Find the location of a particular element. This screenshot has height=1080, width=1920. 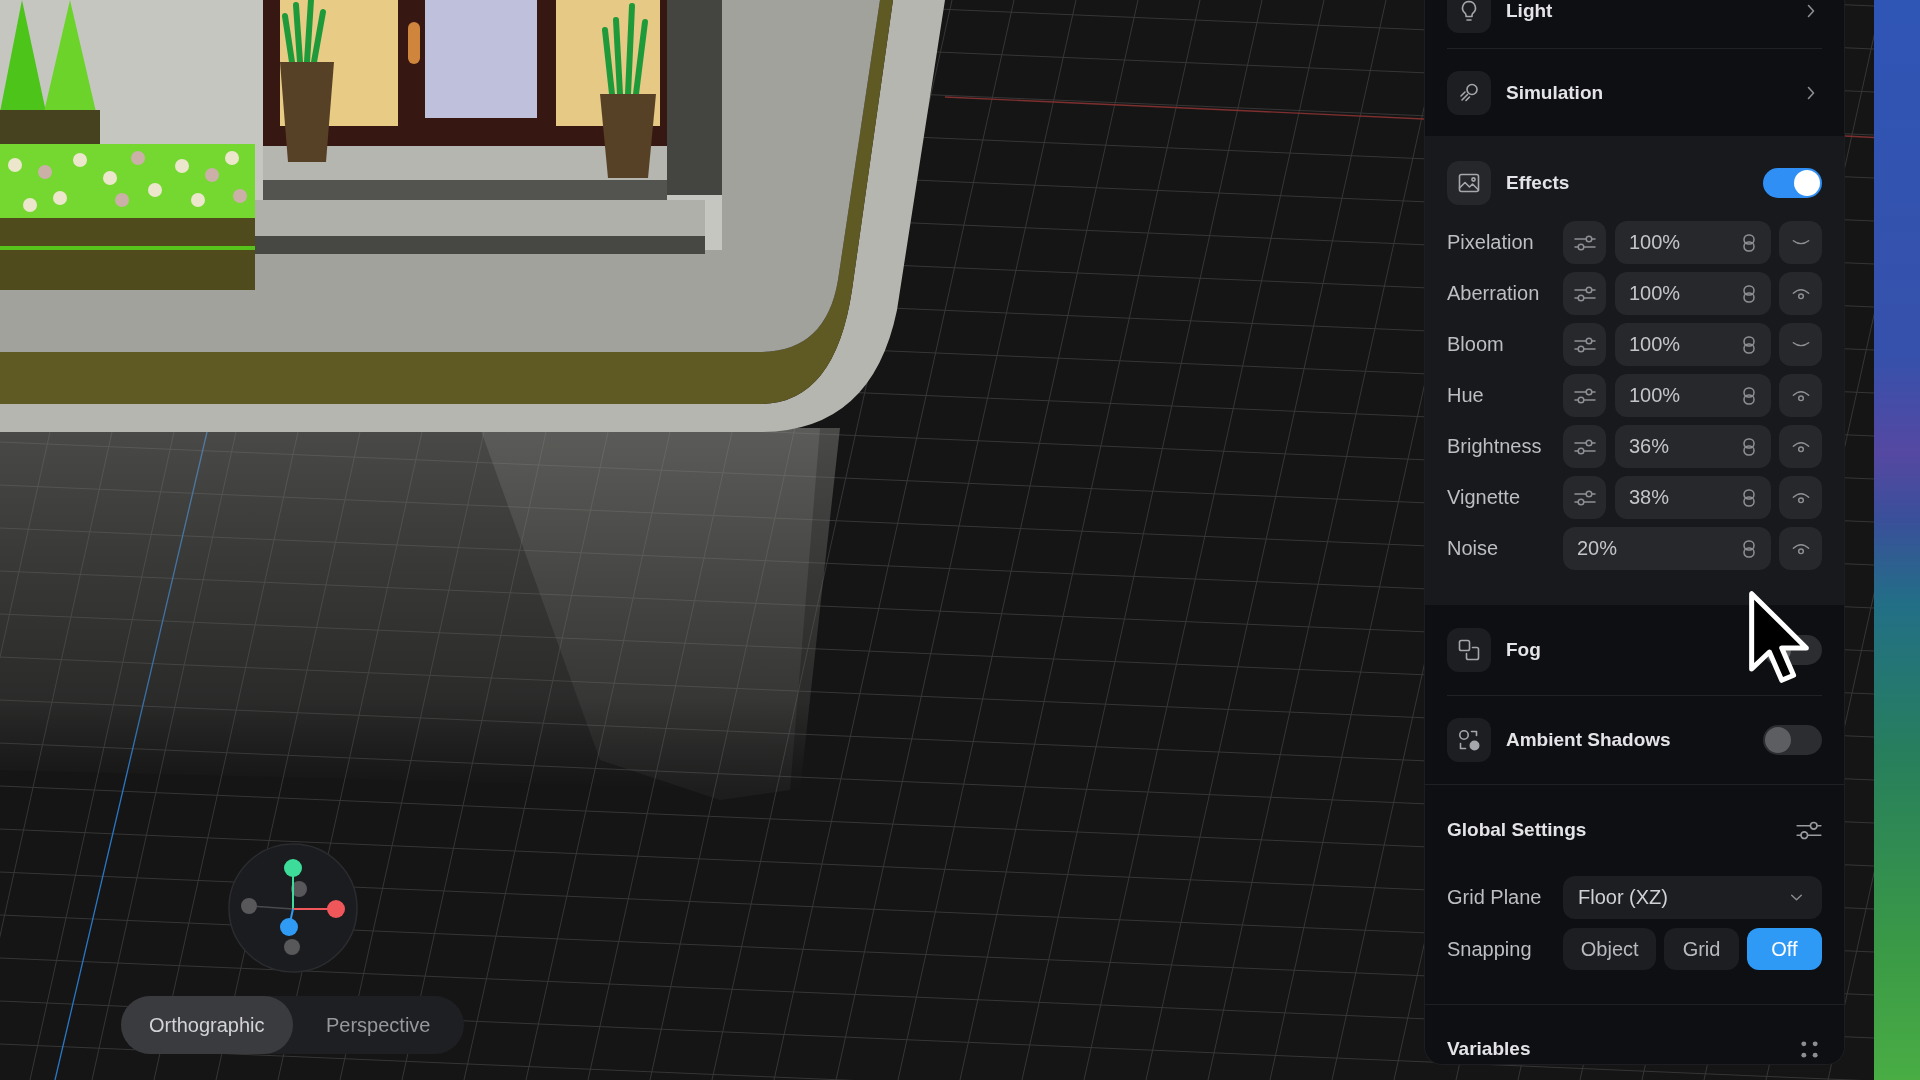

section-title: Global Settings is located at coordinates (1517, 830).